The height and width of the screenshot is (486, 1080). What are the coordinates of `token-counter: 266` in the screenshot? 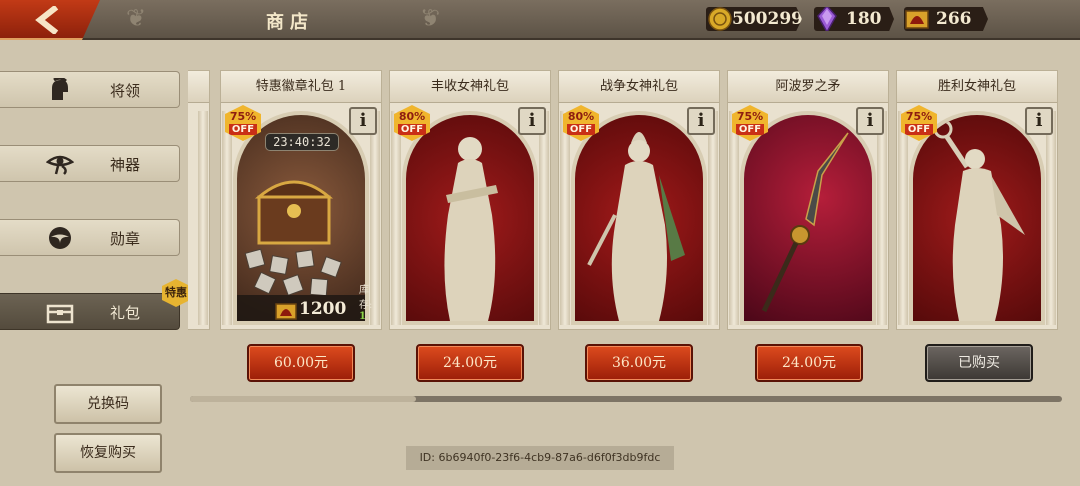 It's located at (946, 19).